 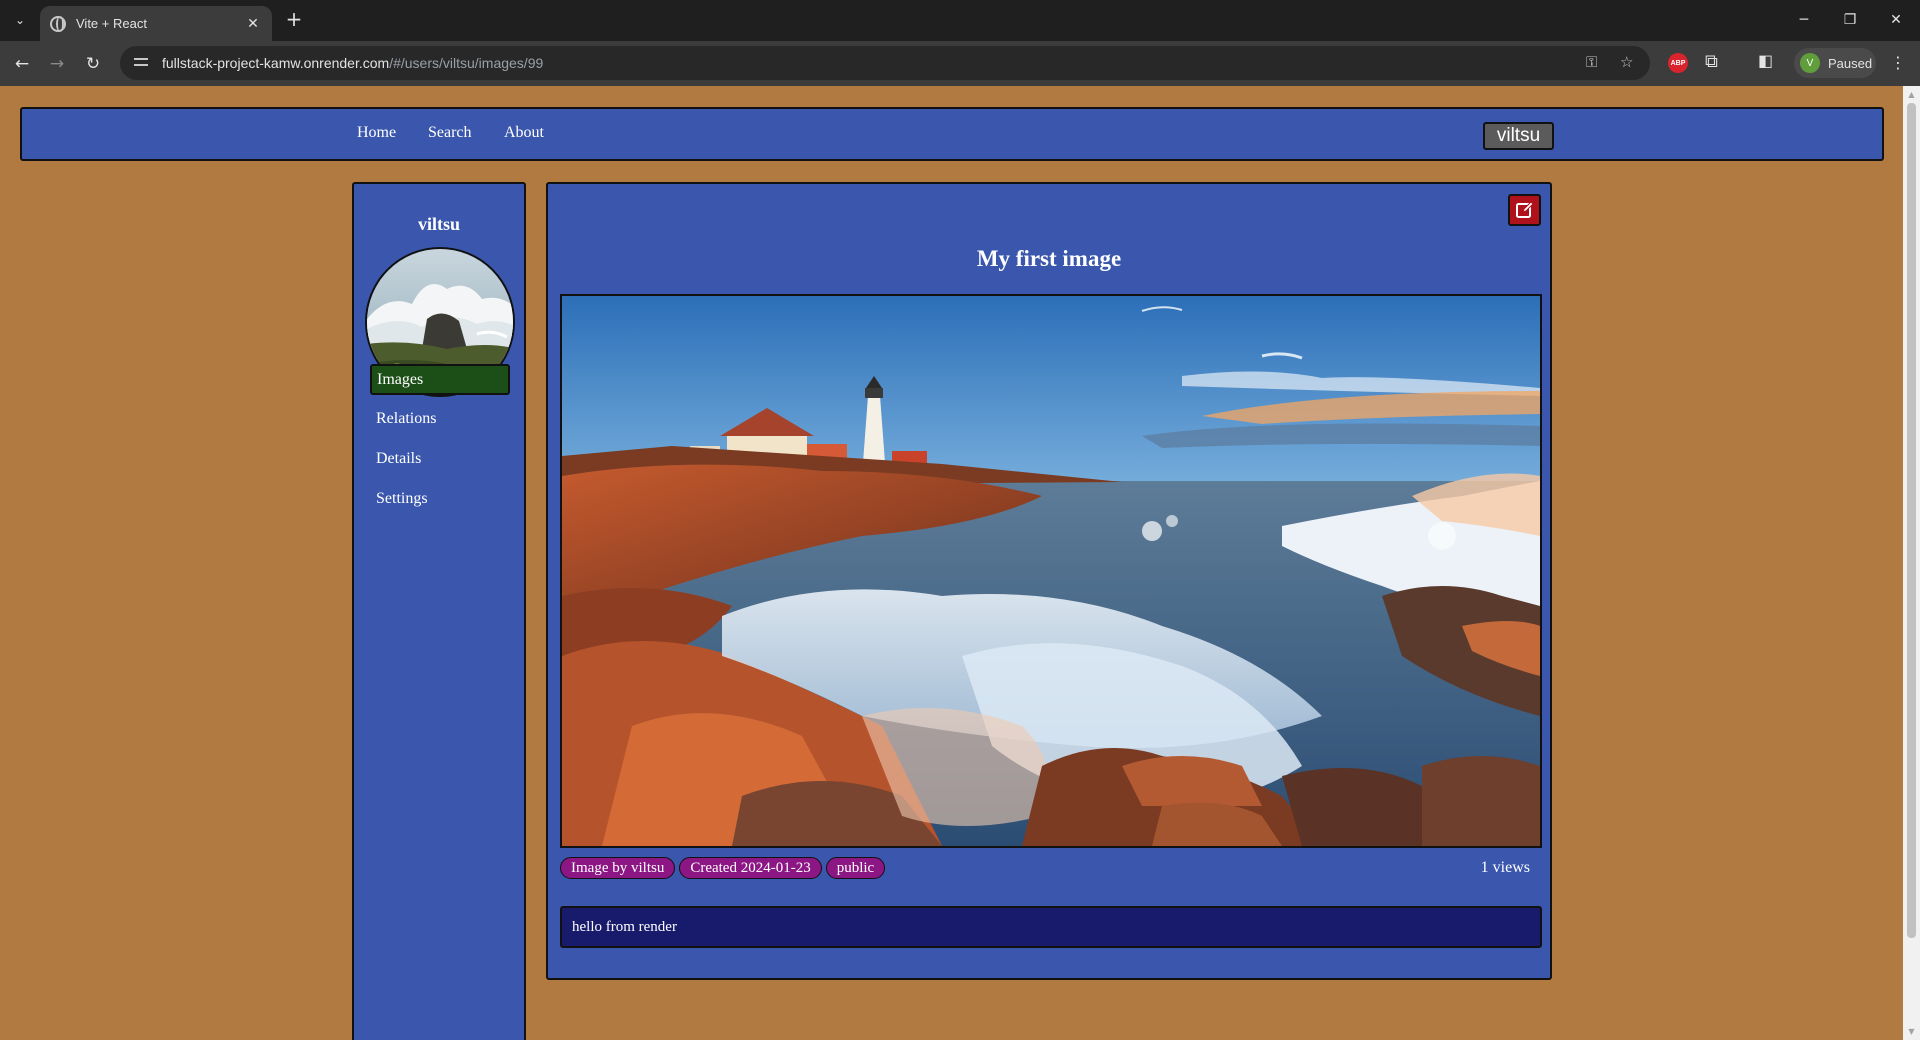 I want to click on tab-search-chevron-icon: ⌄, so click(x=20, y=20).